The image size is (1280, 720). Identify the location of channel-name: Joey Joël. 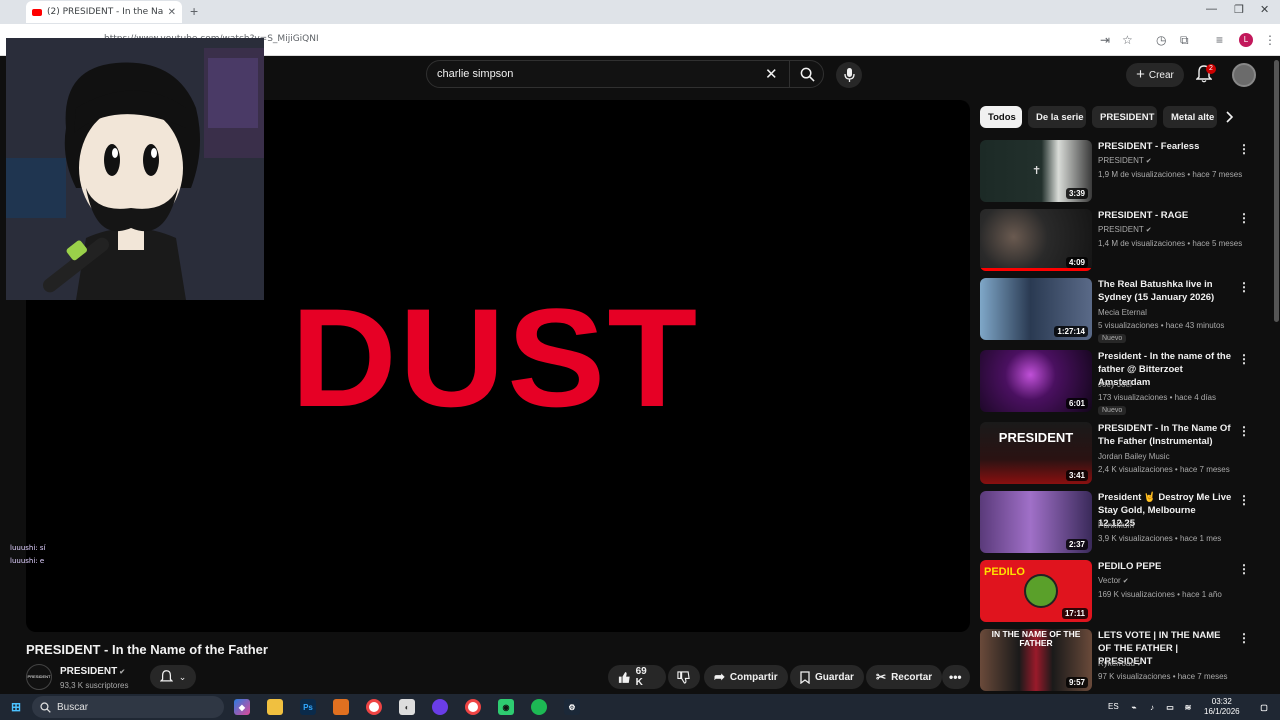
(1115, 384).